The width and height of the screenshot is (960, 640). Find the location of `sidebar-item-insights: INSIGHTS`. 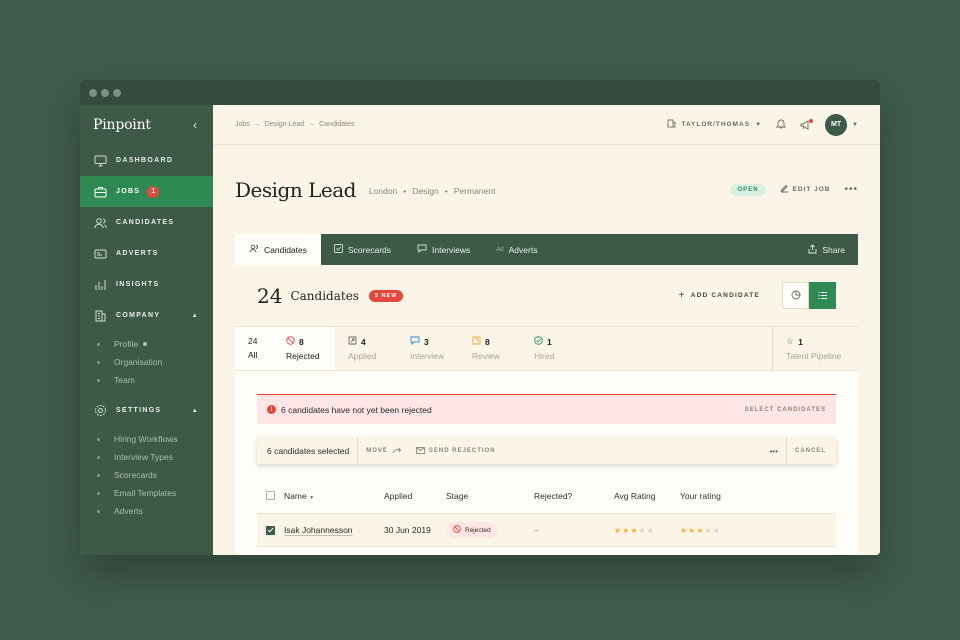

sidebar-item-insights: INSIGHTS is located at coordinates (146, 284).